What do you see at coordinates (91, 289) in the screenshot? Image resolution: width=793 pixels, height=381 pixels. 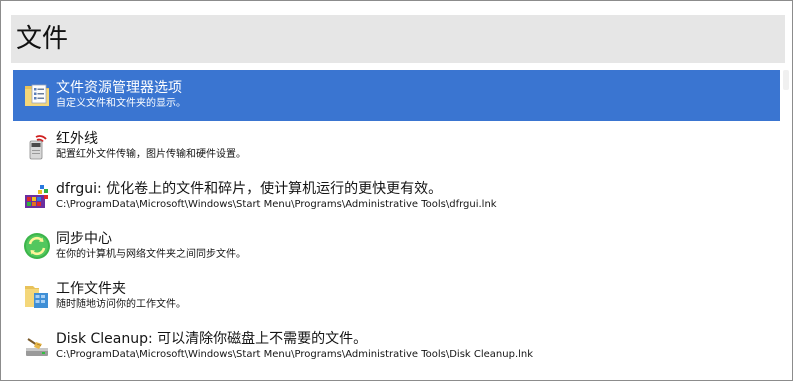 I see `item-title: 工作文件夹` at bounding box center [91, 289].